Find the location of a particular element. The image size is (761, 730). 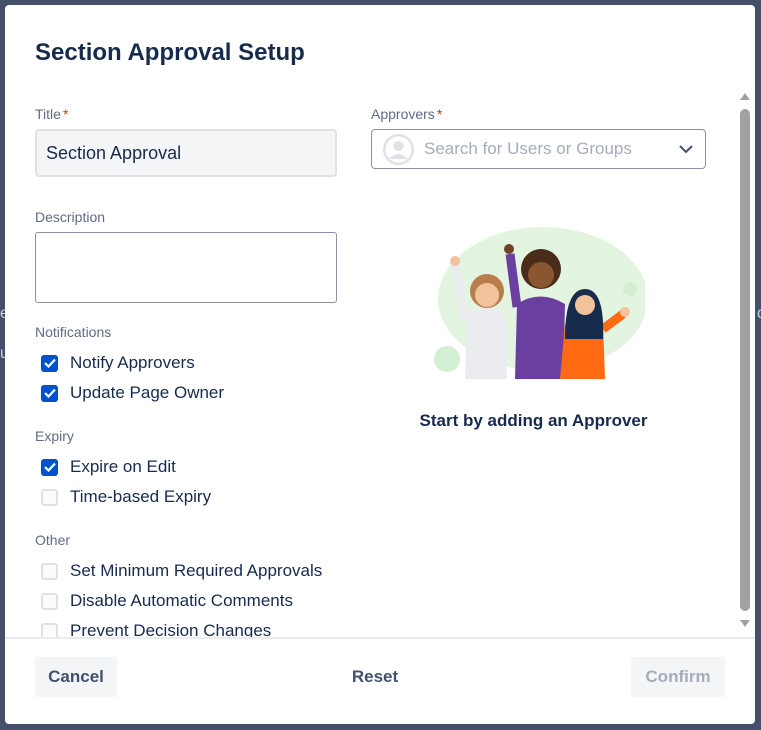

description-label: Description is located at coordinates (70, 217).